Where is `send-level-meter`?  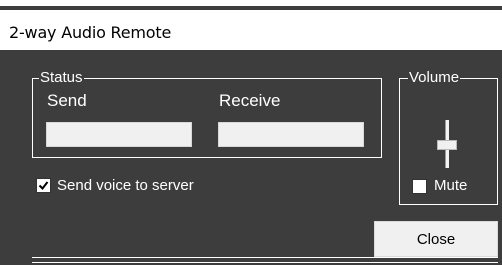 send-level-meter is located at coordinates (119, 134).